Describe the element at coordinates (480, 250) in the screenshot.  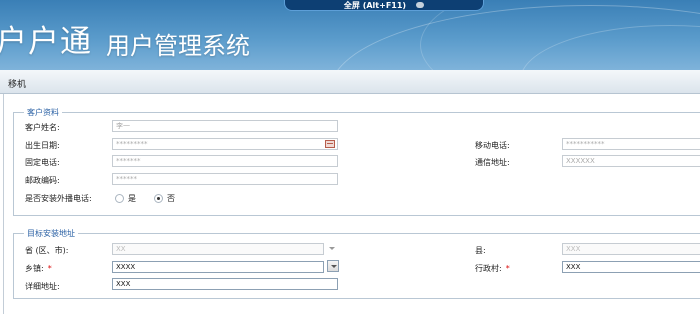
I see `county-label: 县:` at that location.